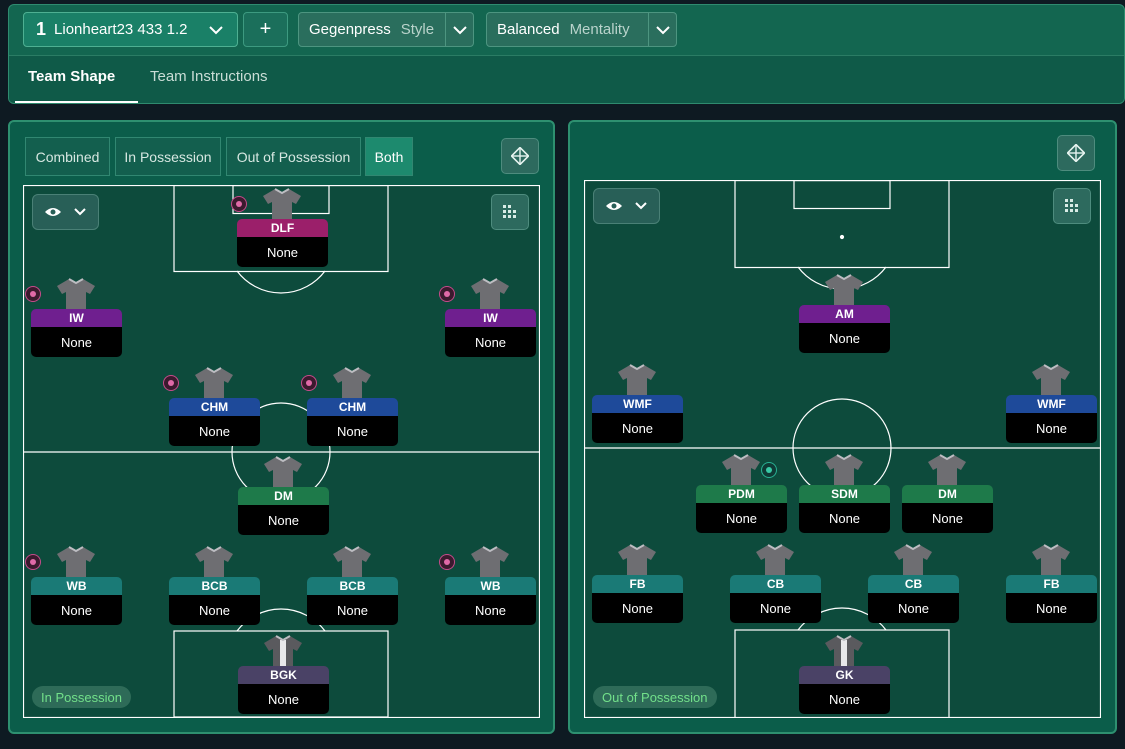 Image resolution: width=1125 pixels, height=749 pixels. What do you see at coordinates (283, 496) in the screenshot?
I see `player-slot-defensive-mid: DM None` at bounding box center [283, 496].